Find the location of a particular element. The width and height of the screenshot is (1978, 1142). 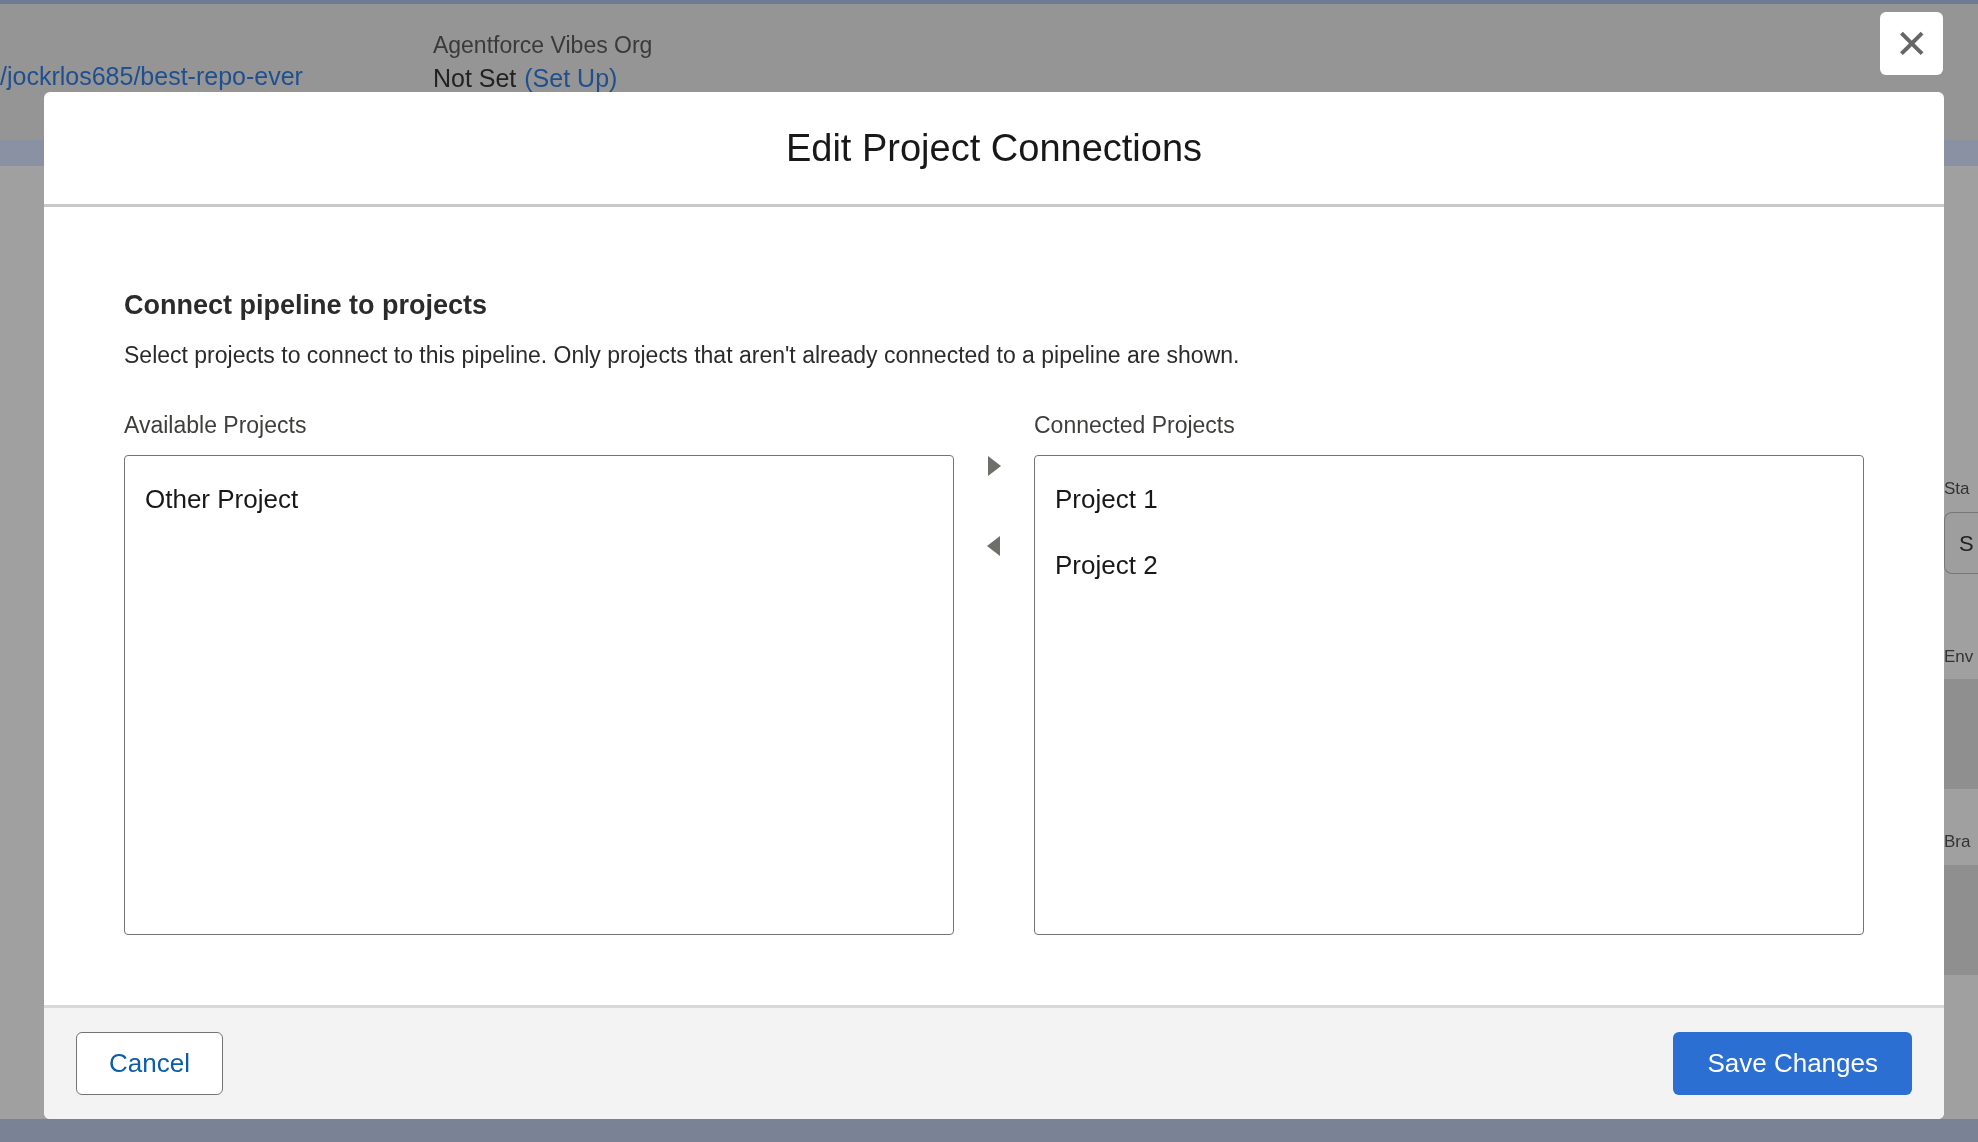

section-heading: Connect pipeline to projects is located at coordinates (306, 305).